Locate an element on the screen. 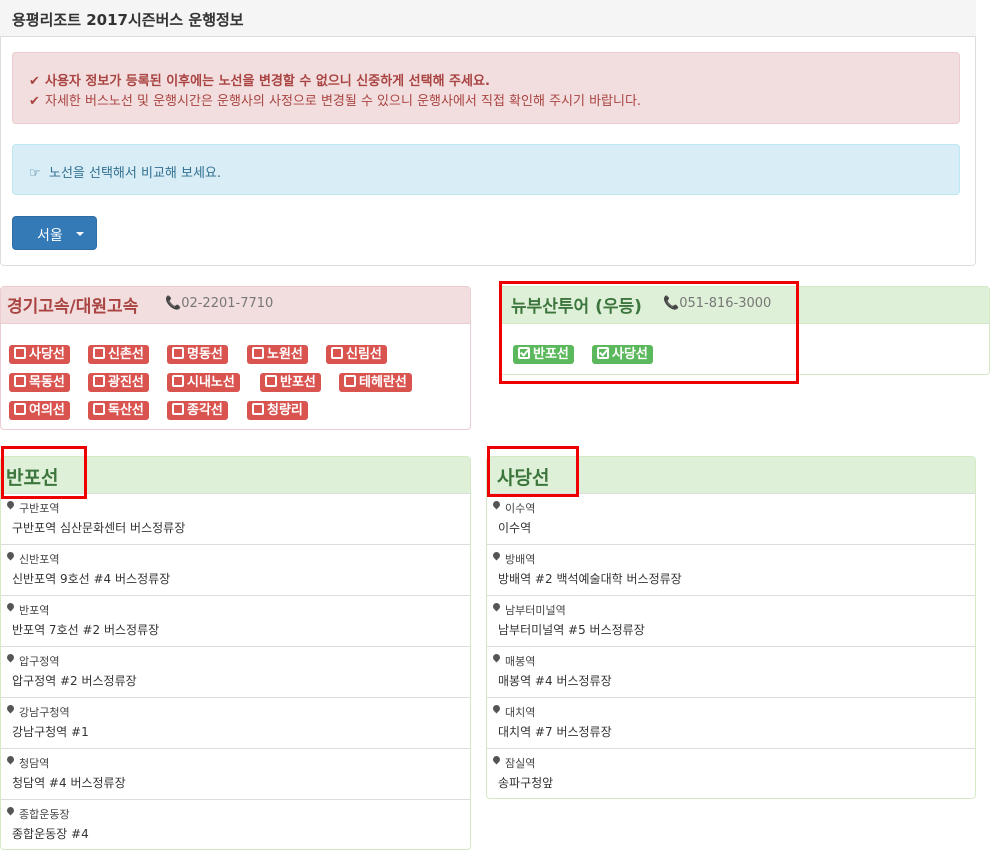  stop-detail: 매봉역 #4 버스정류장 is located at coordinates (555, 681).